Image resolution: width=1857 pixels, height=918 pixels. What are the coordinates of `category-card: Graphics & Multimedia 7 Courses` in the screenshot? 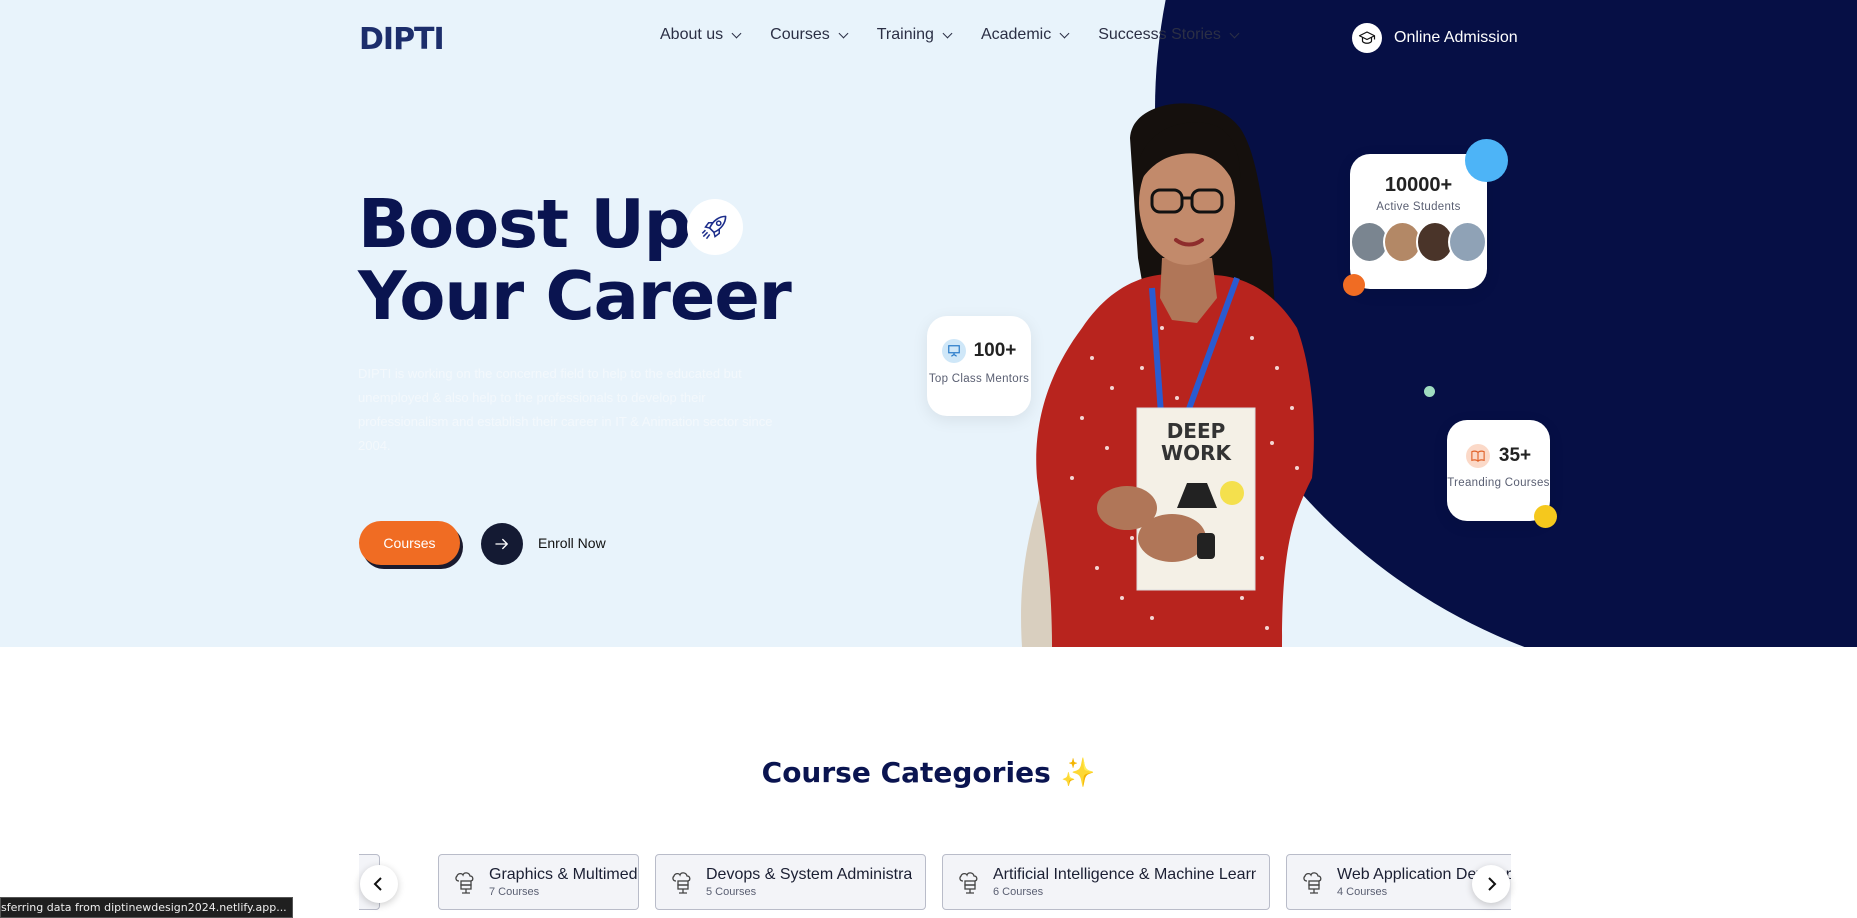 It's located at (538, 882).